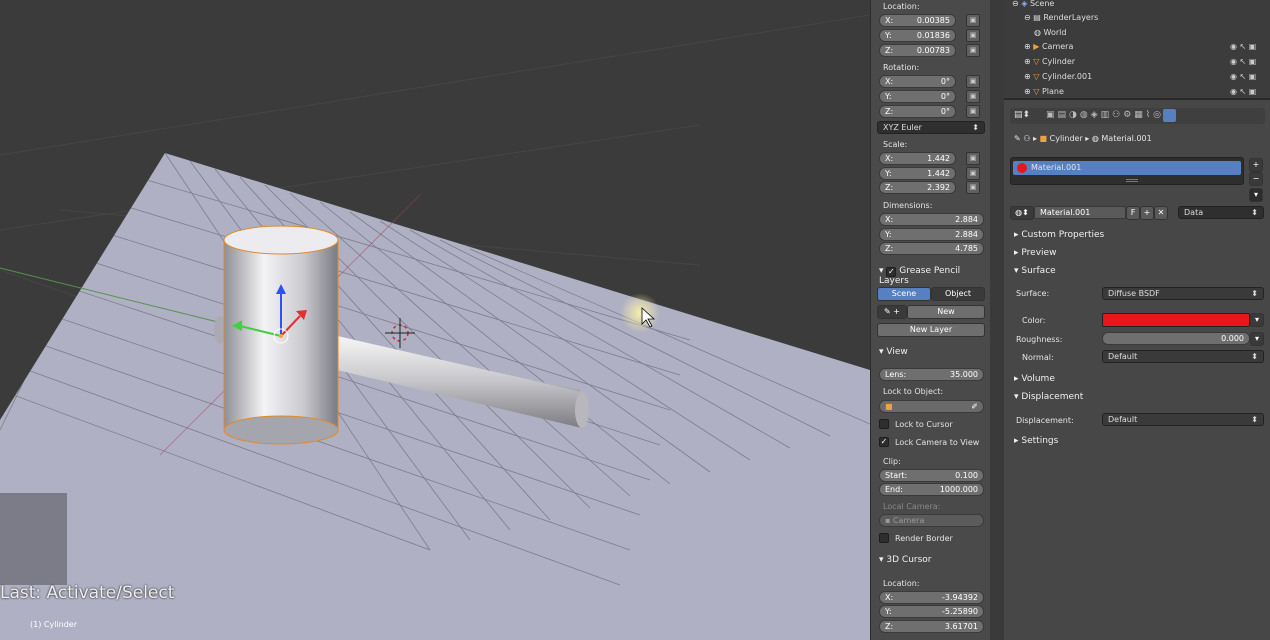 The image size is (1270, 640). I want to click on dimension-z-field: Z: 4.785, so click(931, 248).